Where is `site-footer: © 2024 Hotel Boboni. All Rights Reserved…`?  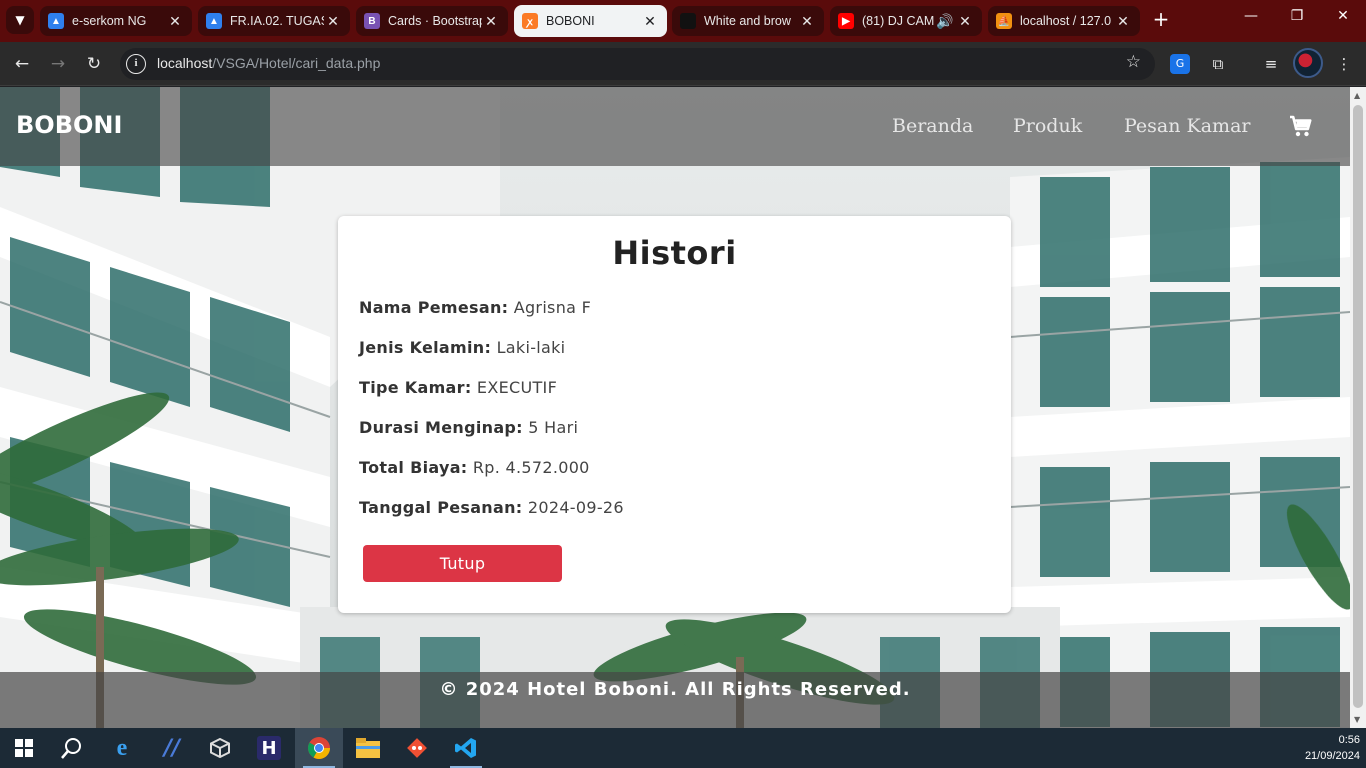
site-footer: © 2024 Hotel Boboni. All Rights Reserved… is located at coordinates (675, 700).